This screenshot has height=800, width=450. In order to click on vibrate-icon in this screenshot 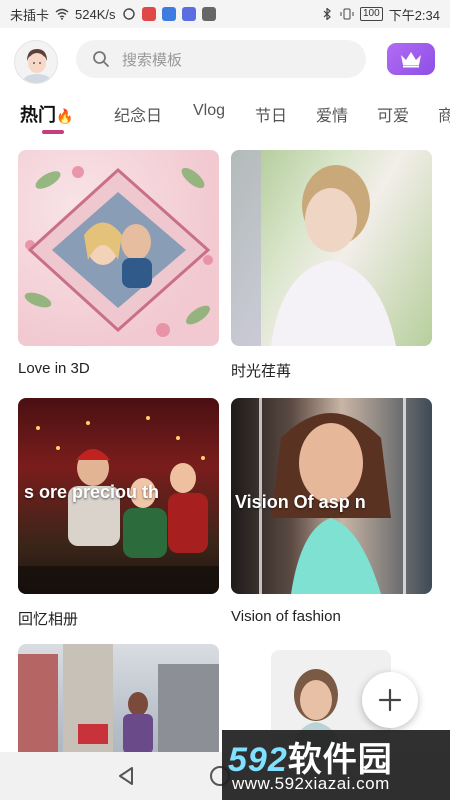, I will do `click(347, 14)`.